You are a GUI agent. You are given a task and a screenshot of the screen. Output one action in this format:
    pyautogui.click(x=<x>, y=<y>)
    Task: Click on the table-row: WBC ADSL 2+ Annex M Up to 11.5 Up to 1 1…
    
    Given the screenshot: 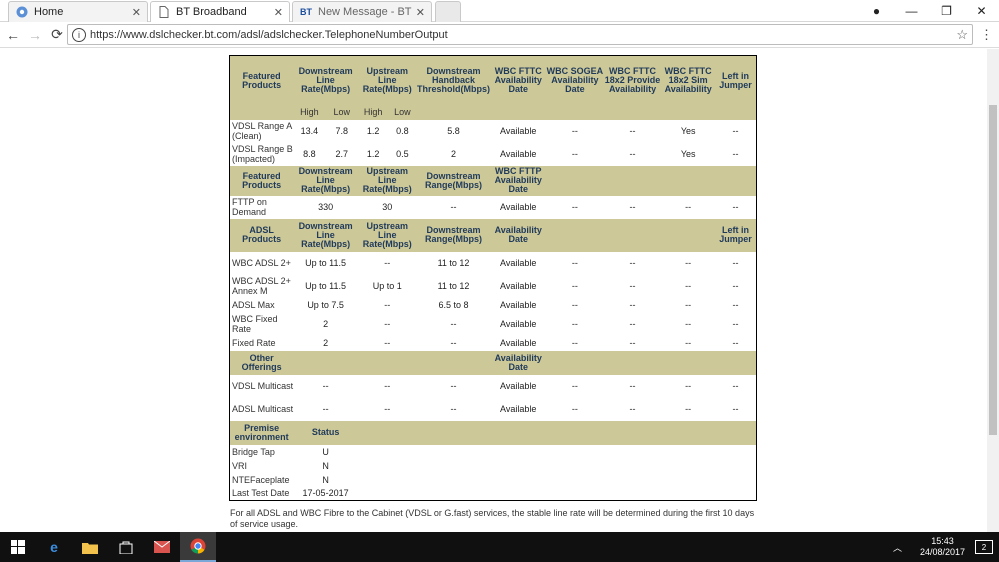 What is the action you would take?
    pyautogui.click(x=493, y=286)
    